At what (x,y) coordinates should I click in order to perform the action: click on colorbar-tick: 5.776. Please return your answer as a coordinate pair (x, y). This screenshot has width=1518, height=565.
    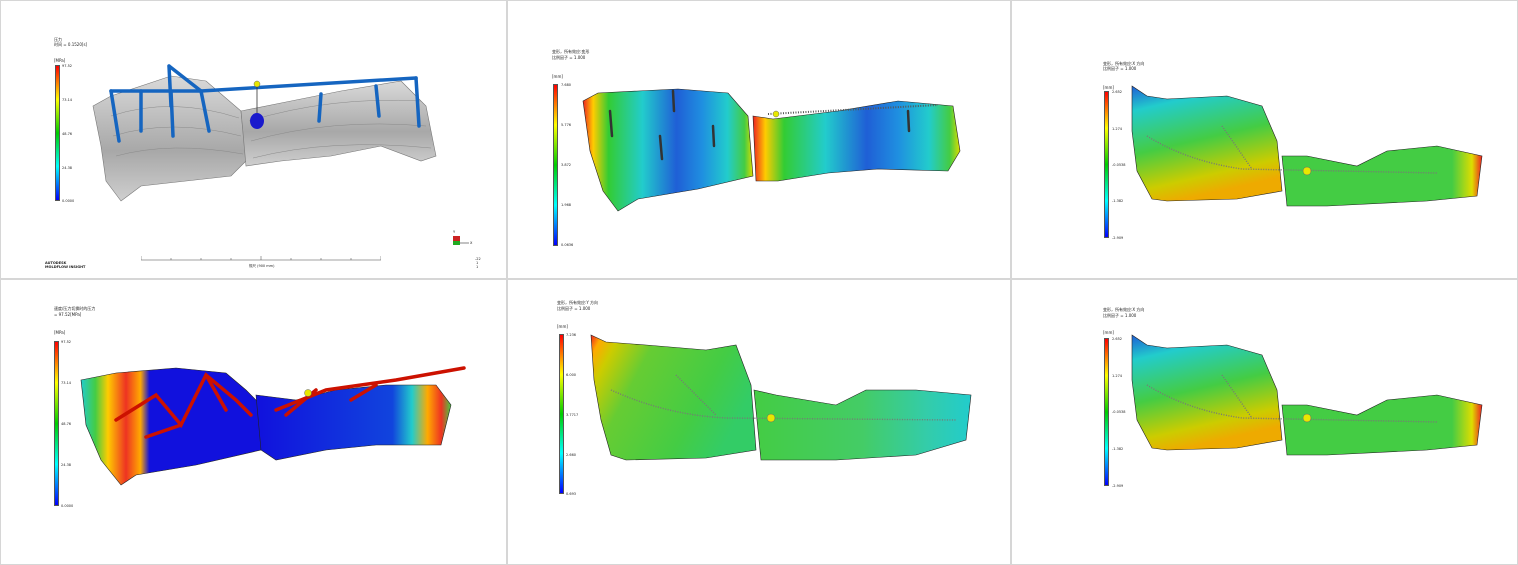
    Looking at the image, I should click on (566, 125).